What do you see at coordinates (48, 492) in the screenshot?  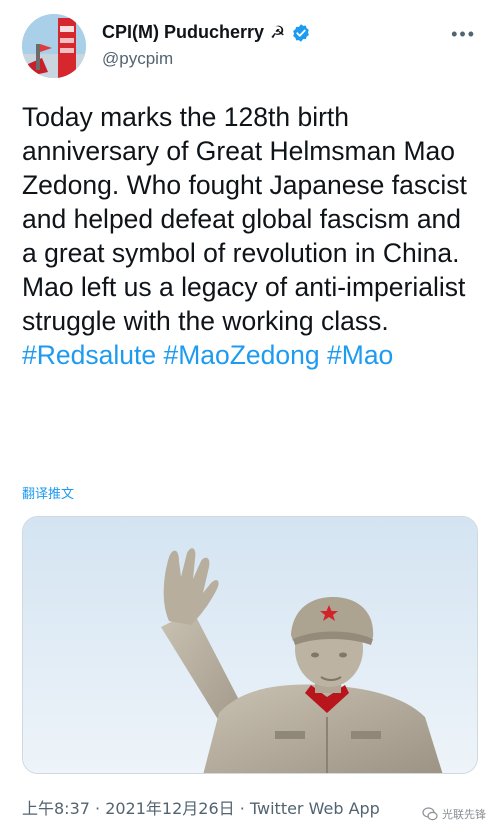 I see `translate-tweet-link: 翻译推文` at bounding box center [48, 492].